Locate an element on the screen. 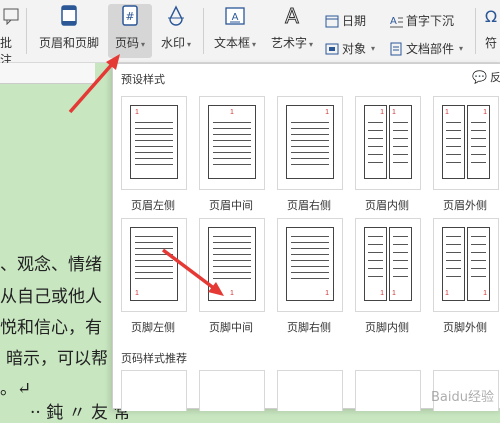 The image size is (500, 423). recommend-title: 页码样式推荐 is located at coordinates (154, 359).